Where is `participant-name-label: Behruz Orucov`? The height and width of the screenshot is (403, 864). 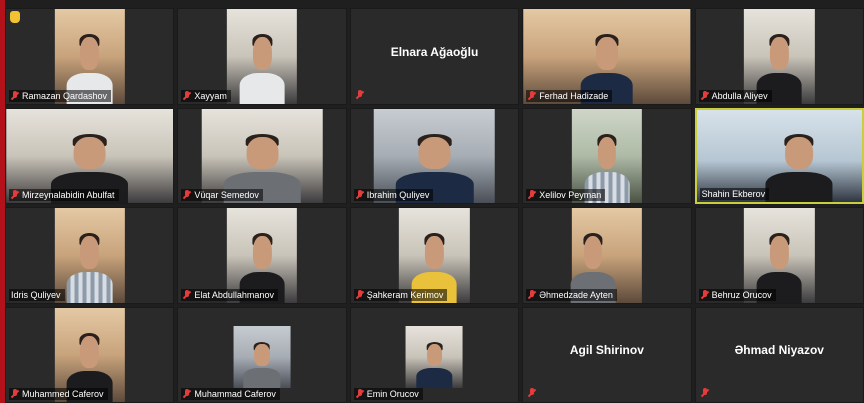 participant-name-label: Behruz Orucov is located at coordinates (737, 294).